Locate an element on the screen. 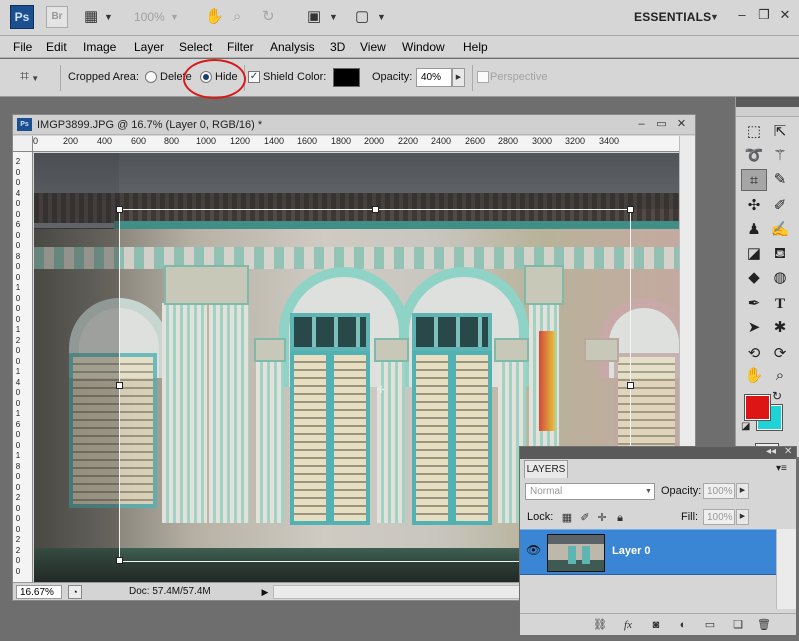 This screenshot has width=799, height=641. type-icon: T is located at coordinates (780, 304).